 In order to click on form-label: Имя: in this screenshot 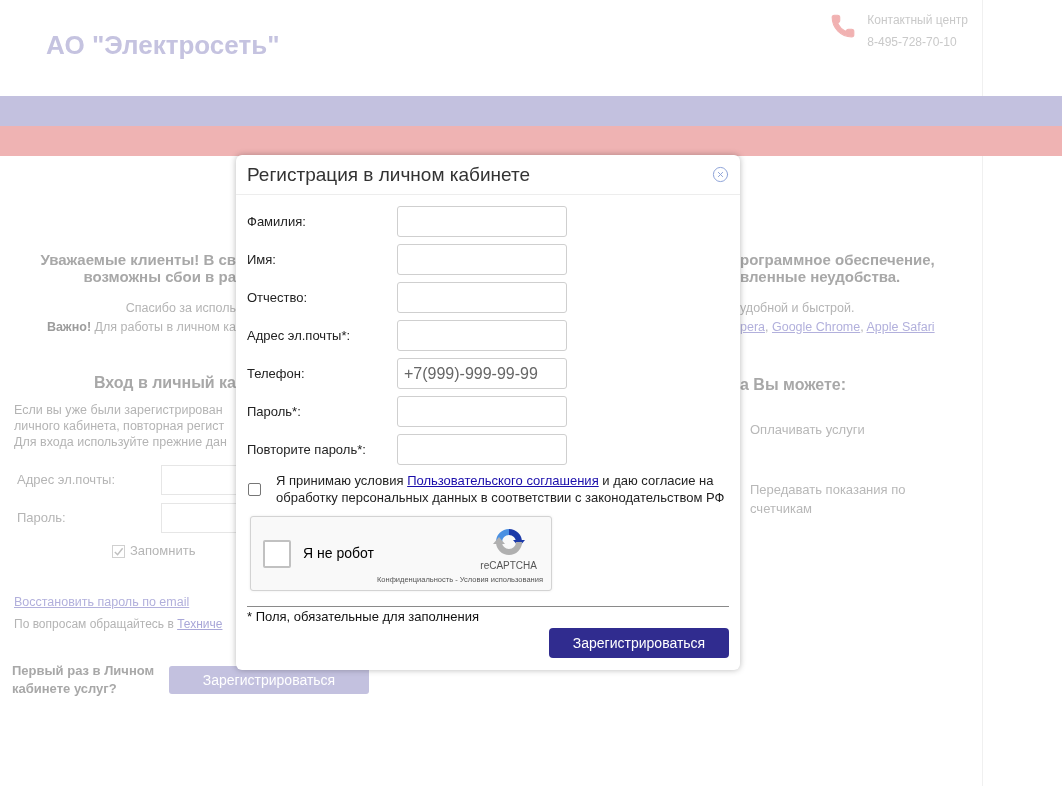, I will do `click(262, 259)`.